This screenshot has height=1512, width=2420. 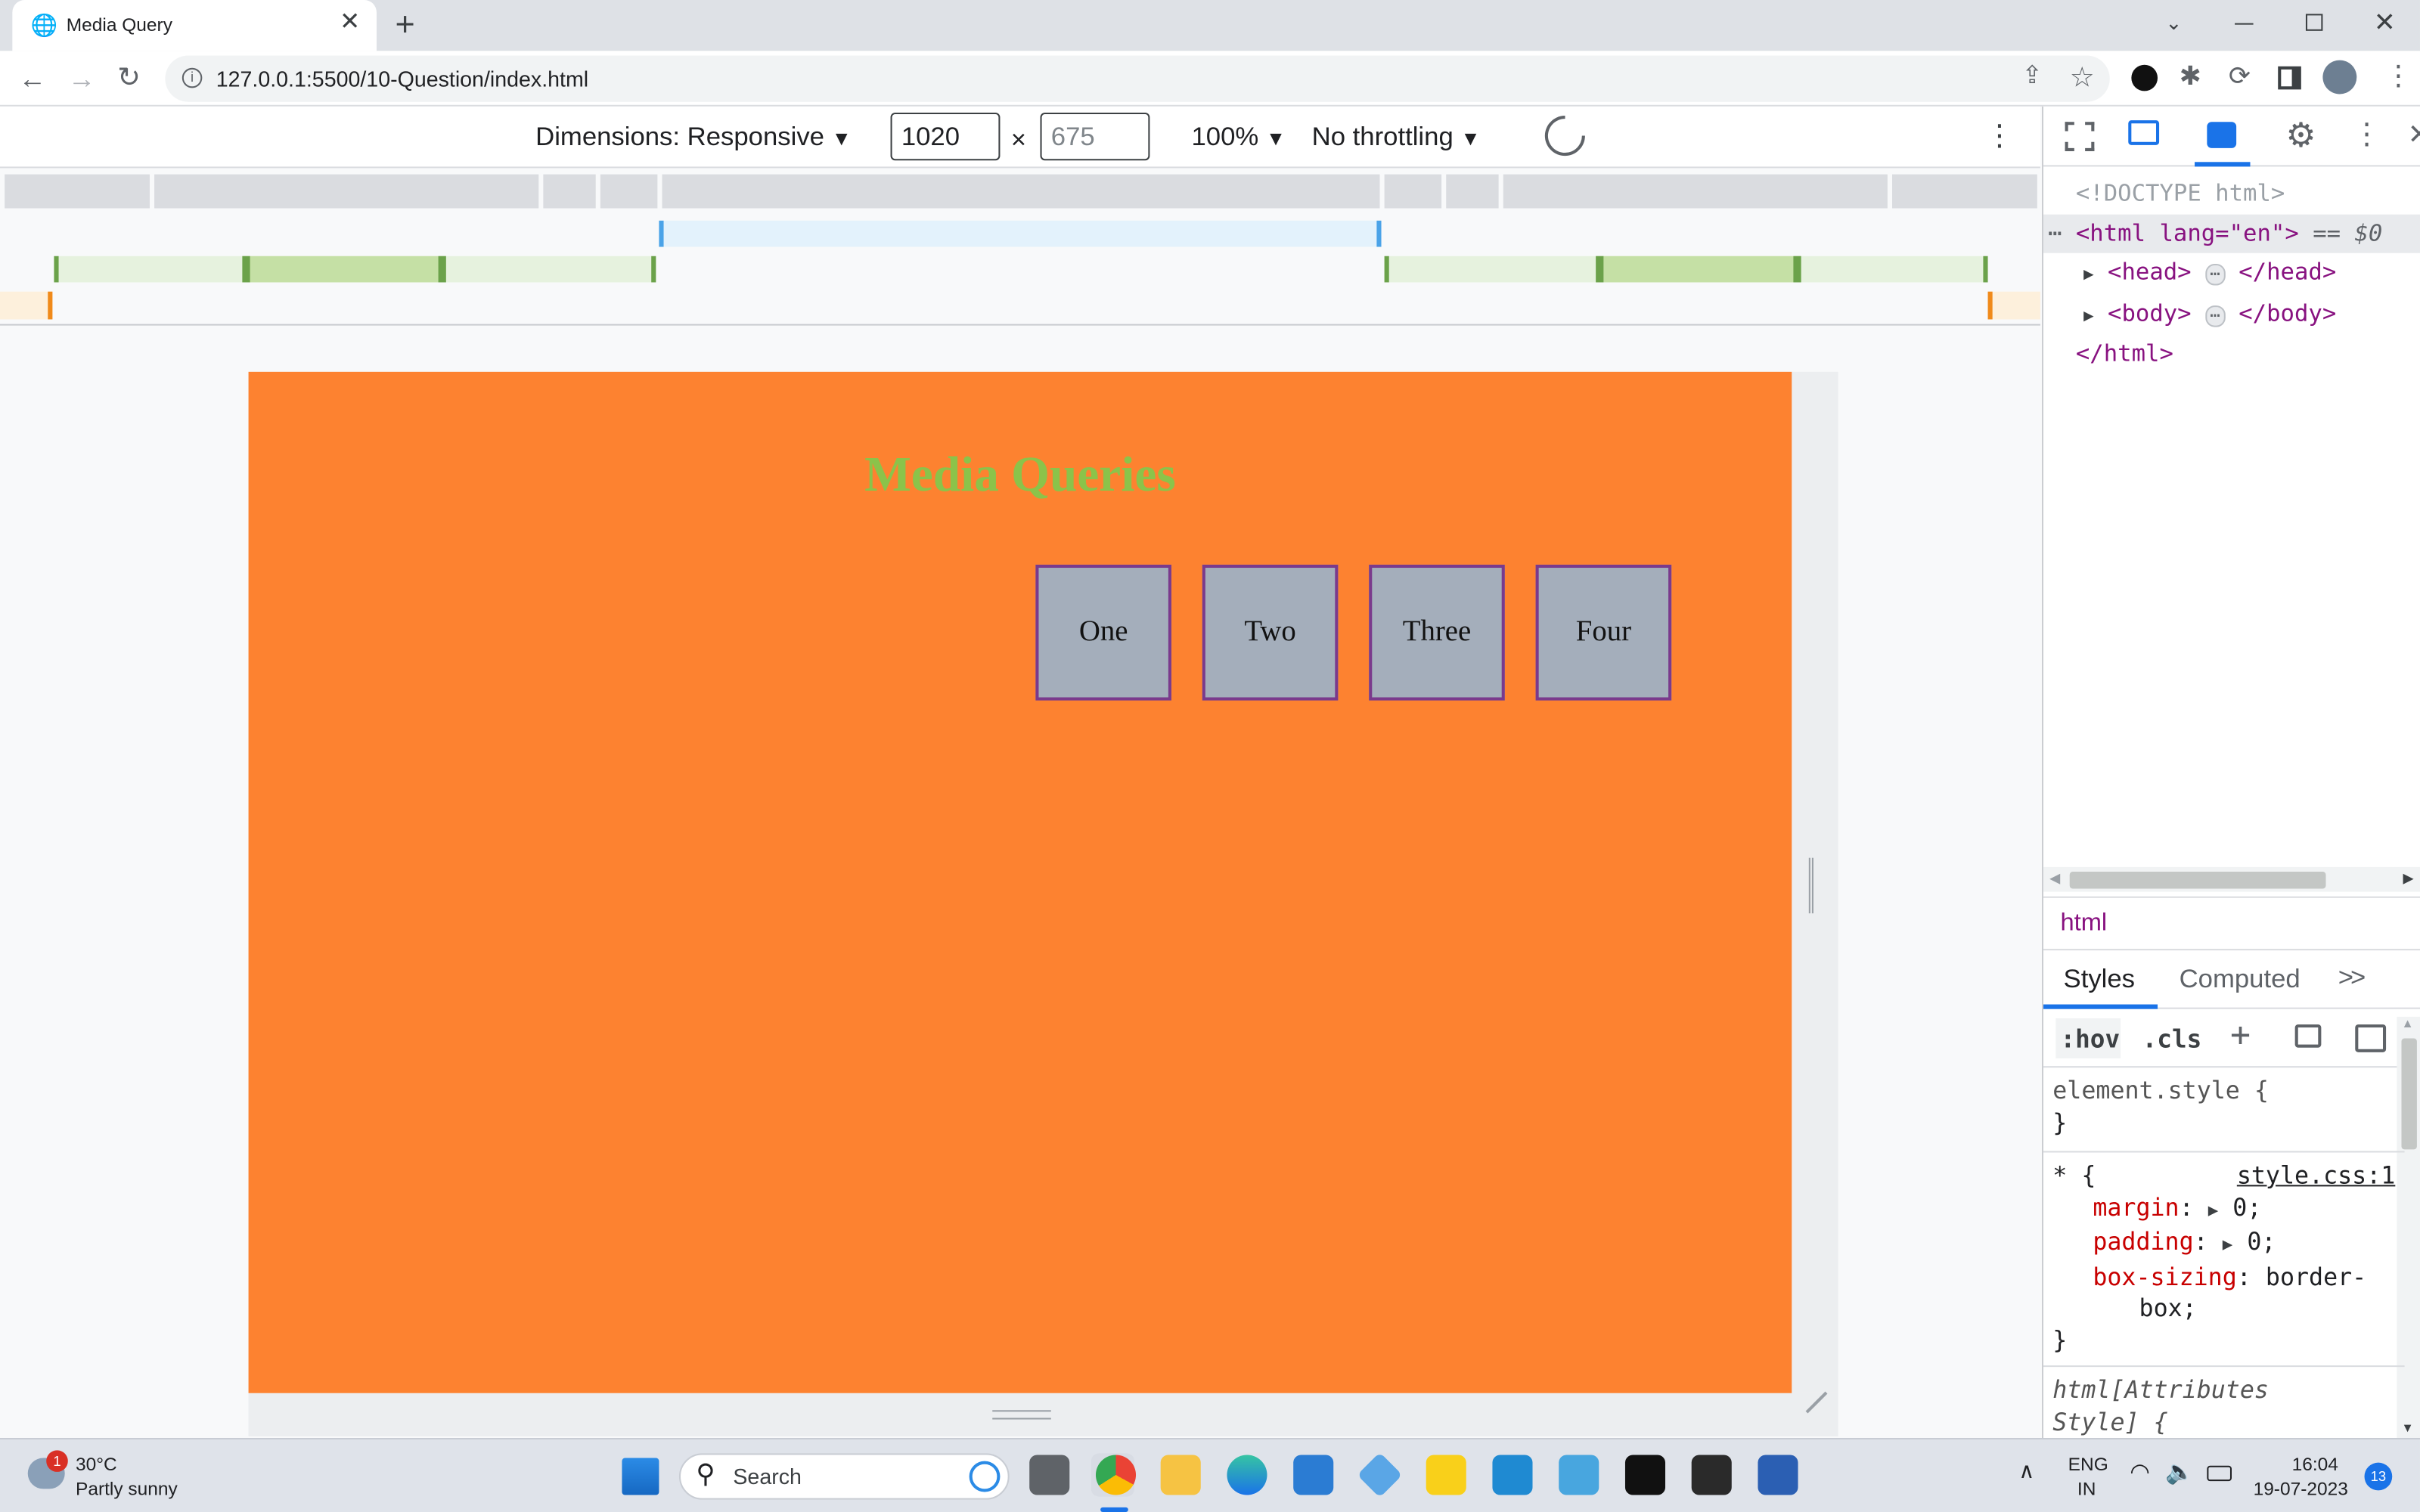 What do you see at coordinates (2219, 1473) in the screenshot?
I see `battery-icon` at bounding box center [2219, 1473].